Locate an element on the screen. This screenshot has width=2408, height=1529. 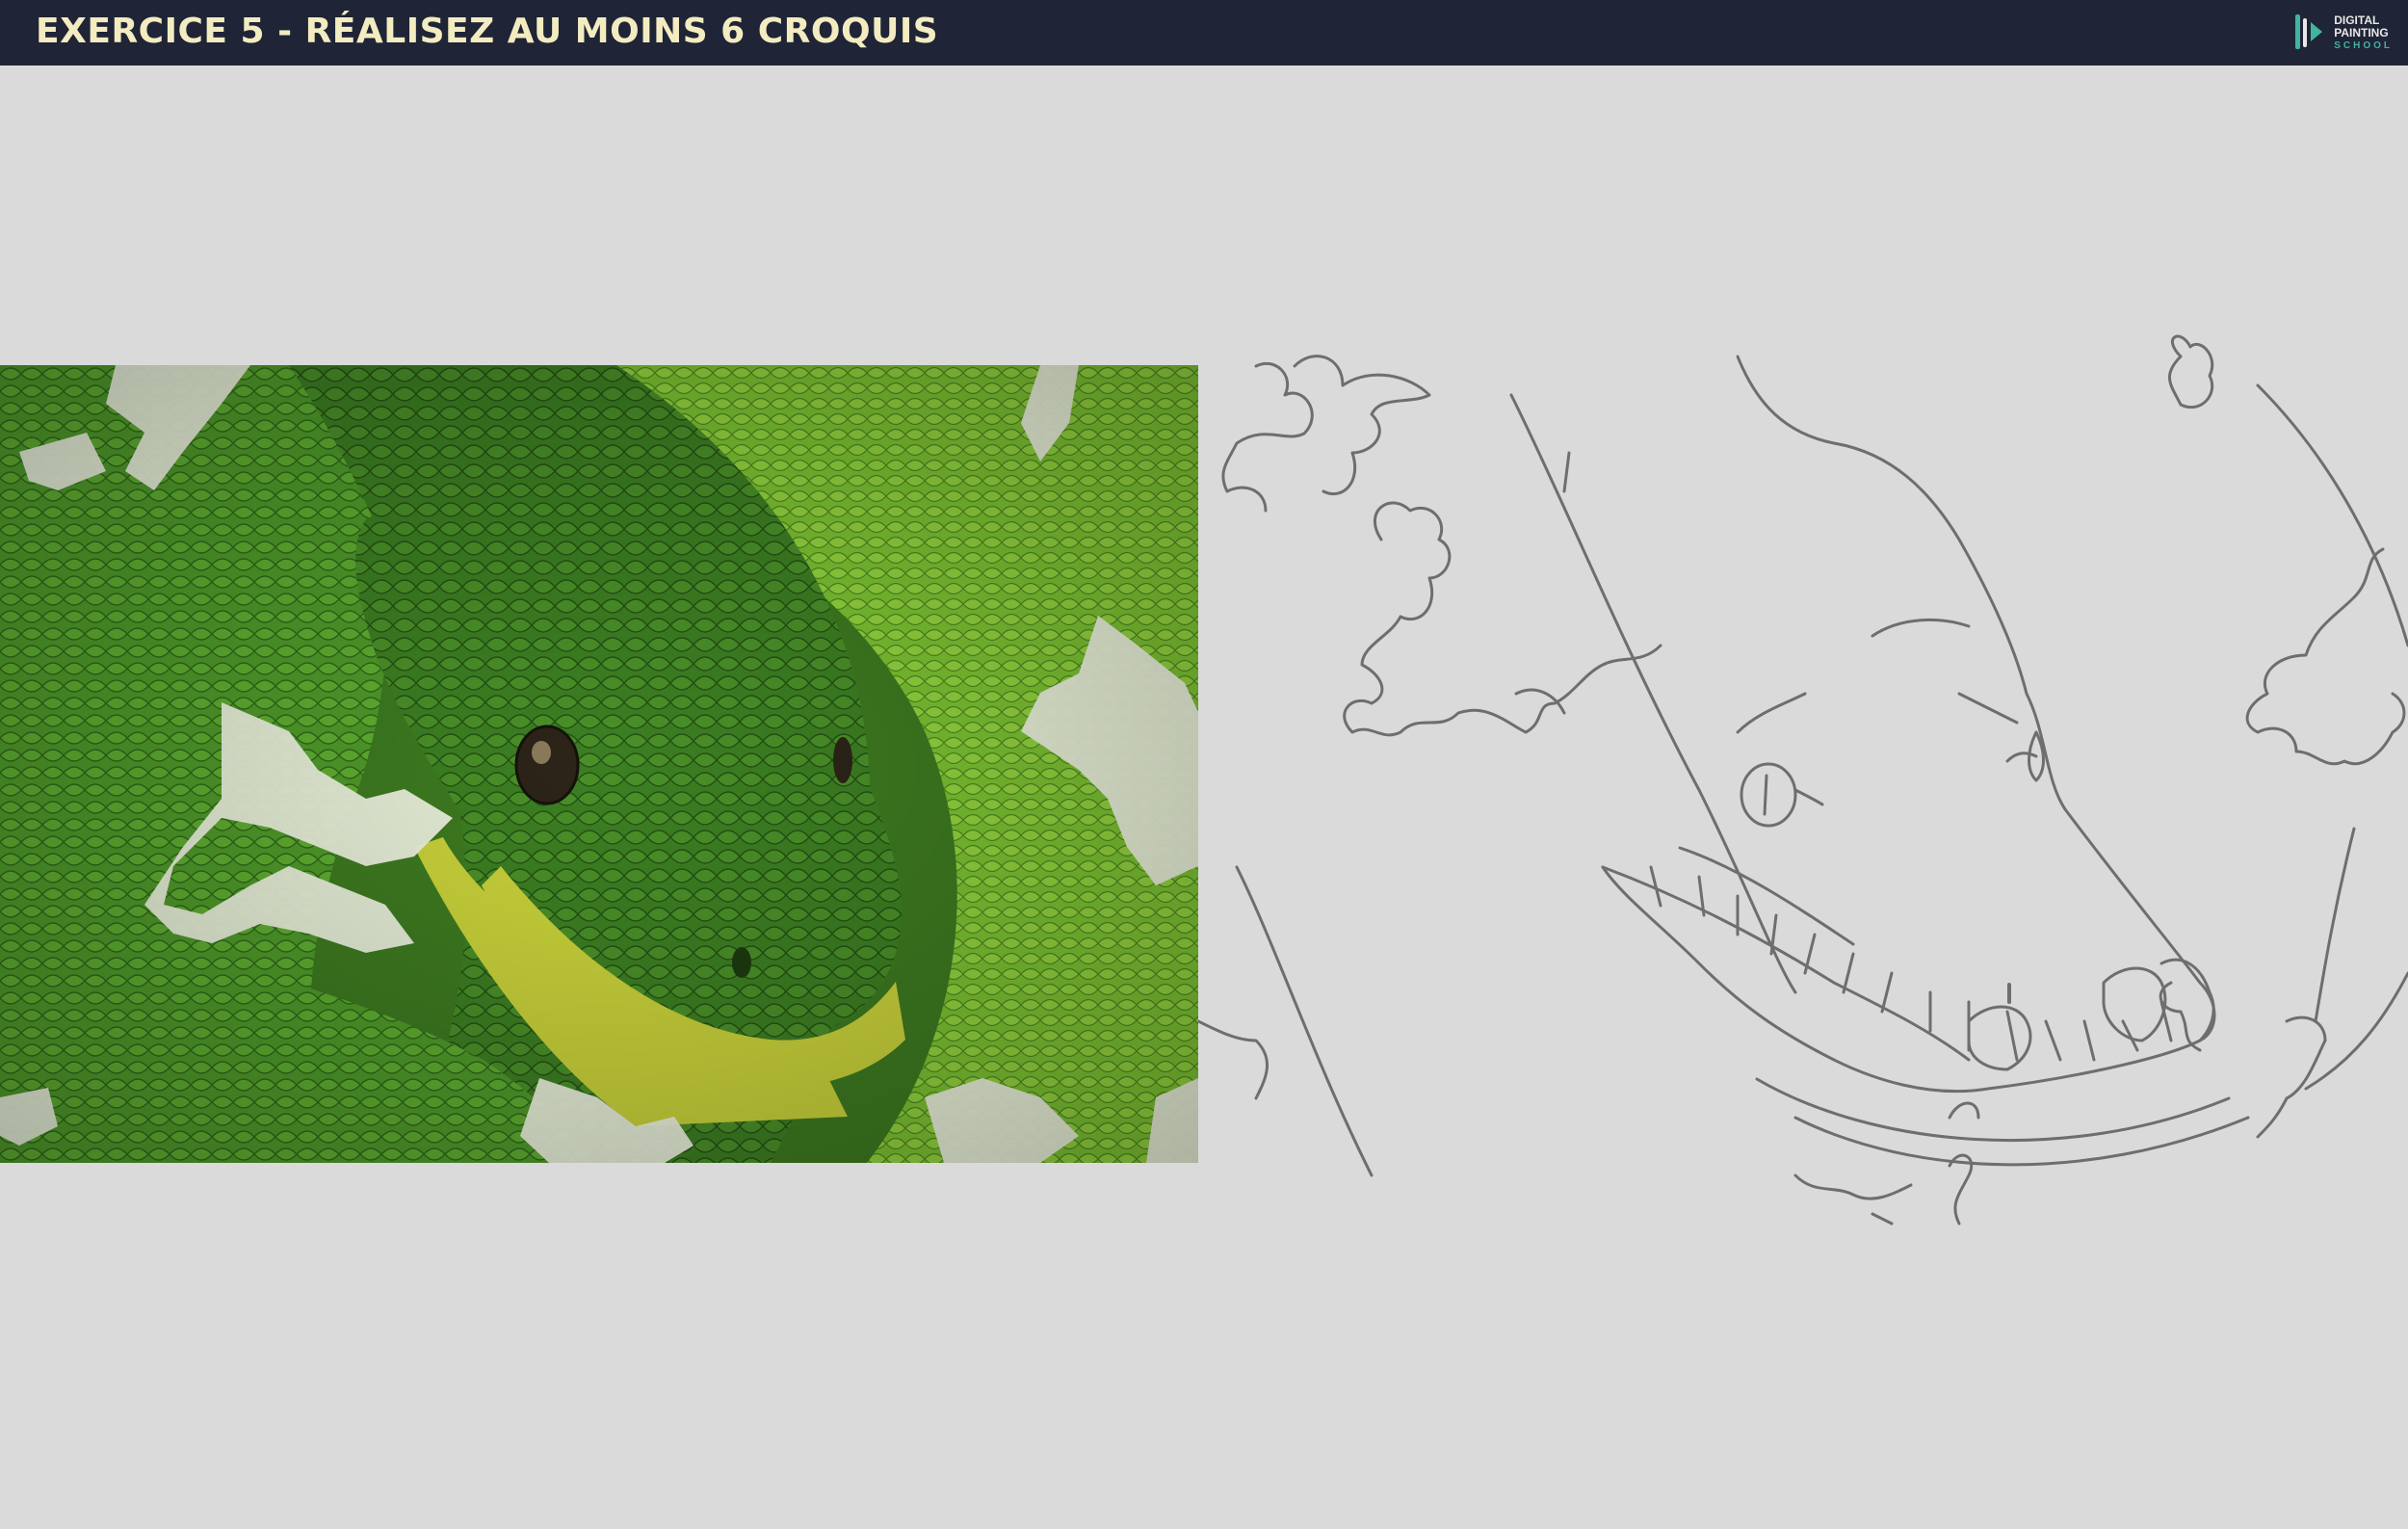
brand-wordmark: DIGITAL PAINTING SCHOOL is located at coordinates (2363, 33).